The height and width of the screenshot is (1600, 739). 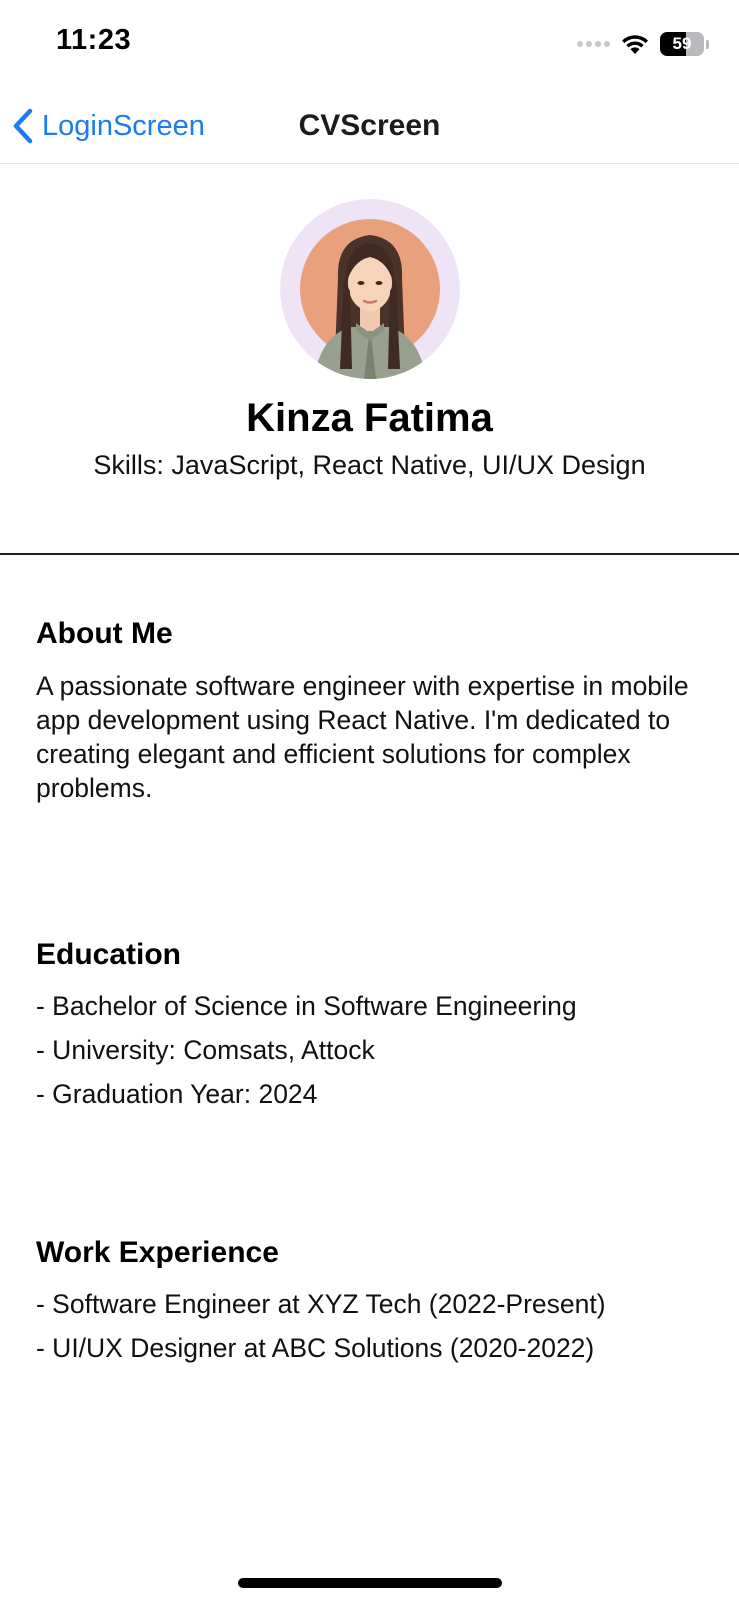 I want to click on education-item: - Graduation Year: 2024, so click(x=177, y=1094).